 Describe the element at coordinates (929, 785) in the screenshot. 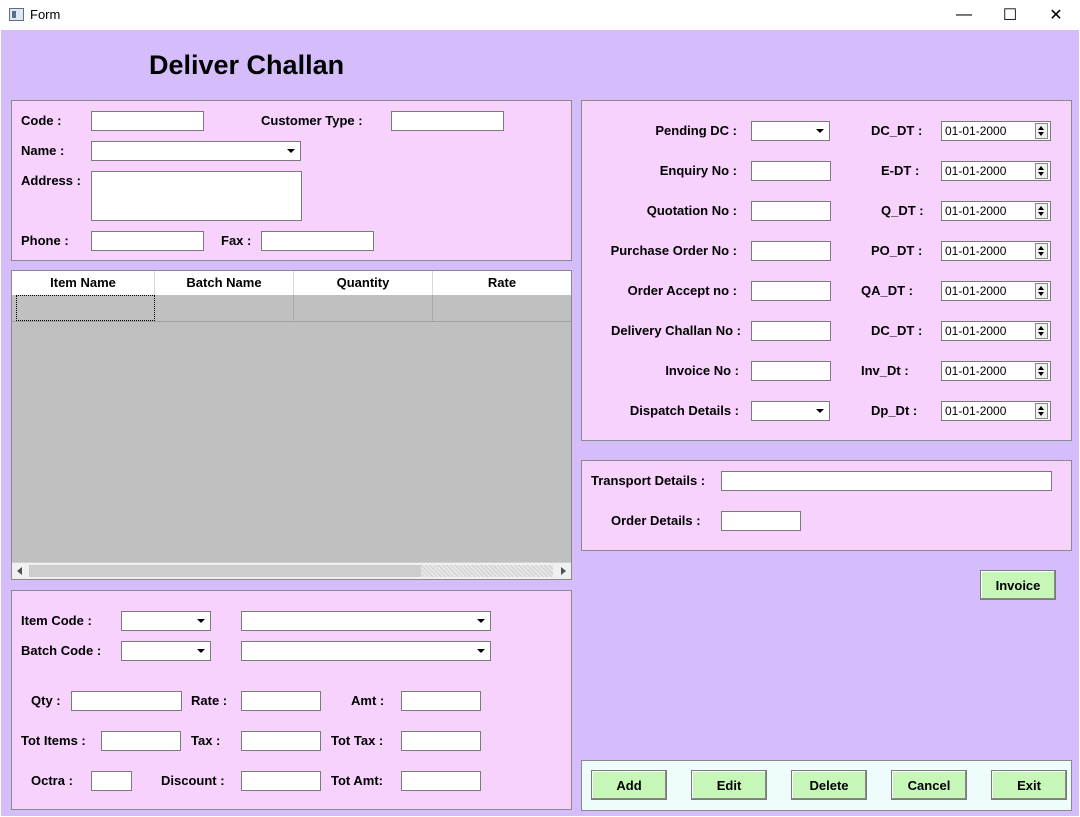

I see `cancel-button: Cancel` at that location.